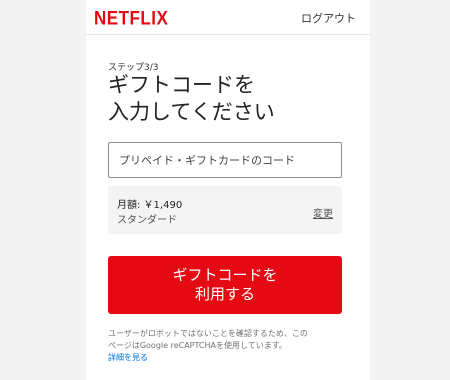  Describe the element at coordinates (228, 17) in the screenshot. I see `header: NETFLIX ログアウト` at that location.